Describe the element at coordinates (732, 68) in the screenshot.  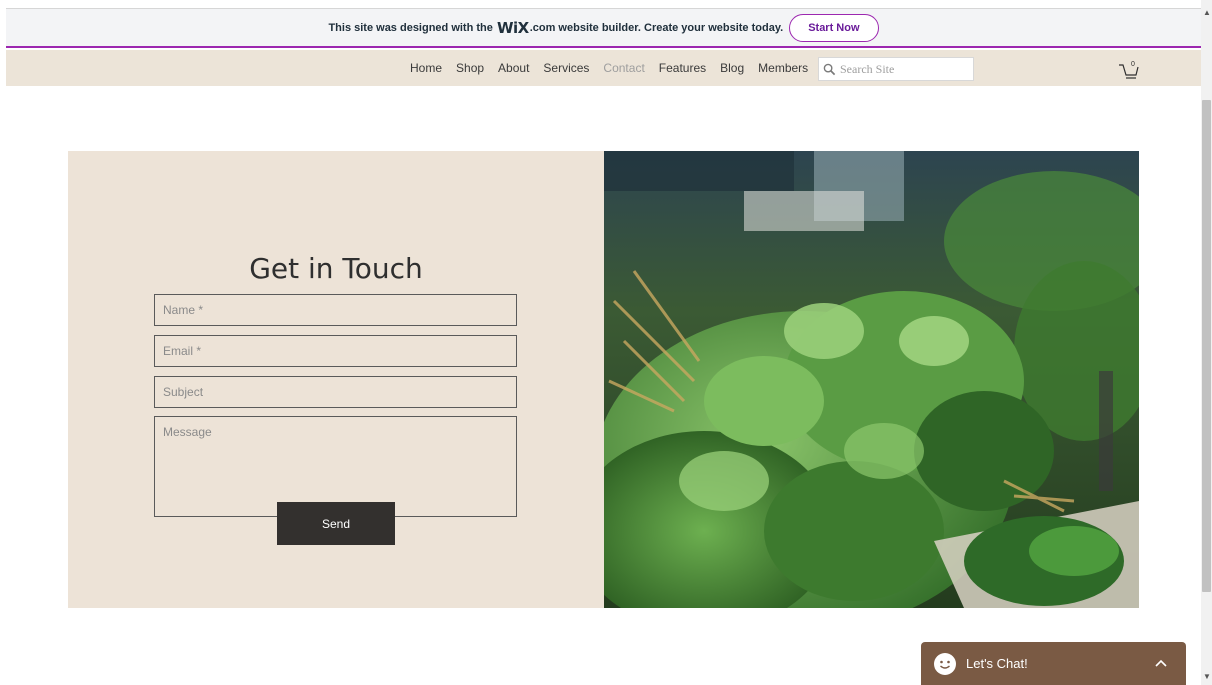
I see `nav-item-blog: Blog` at that location.